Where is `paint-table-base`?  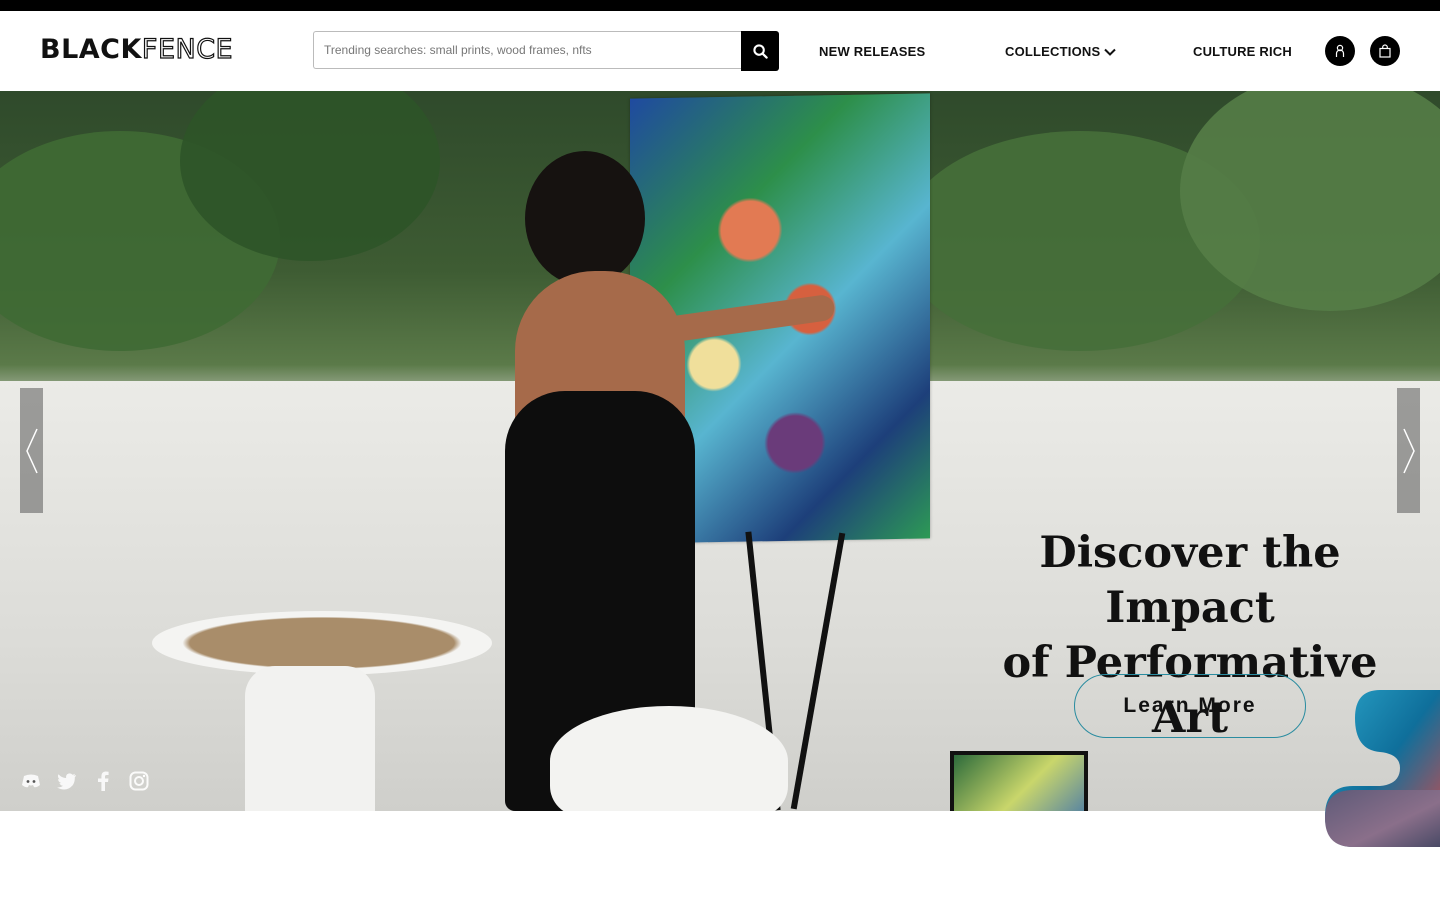
paint-table-base is located at coordinates (310, 738).